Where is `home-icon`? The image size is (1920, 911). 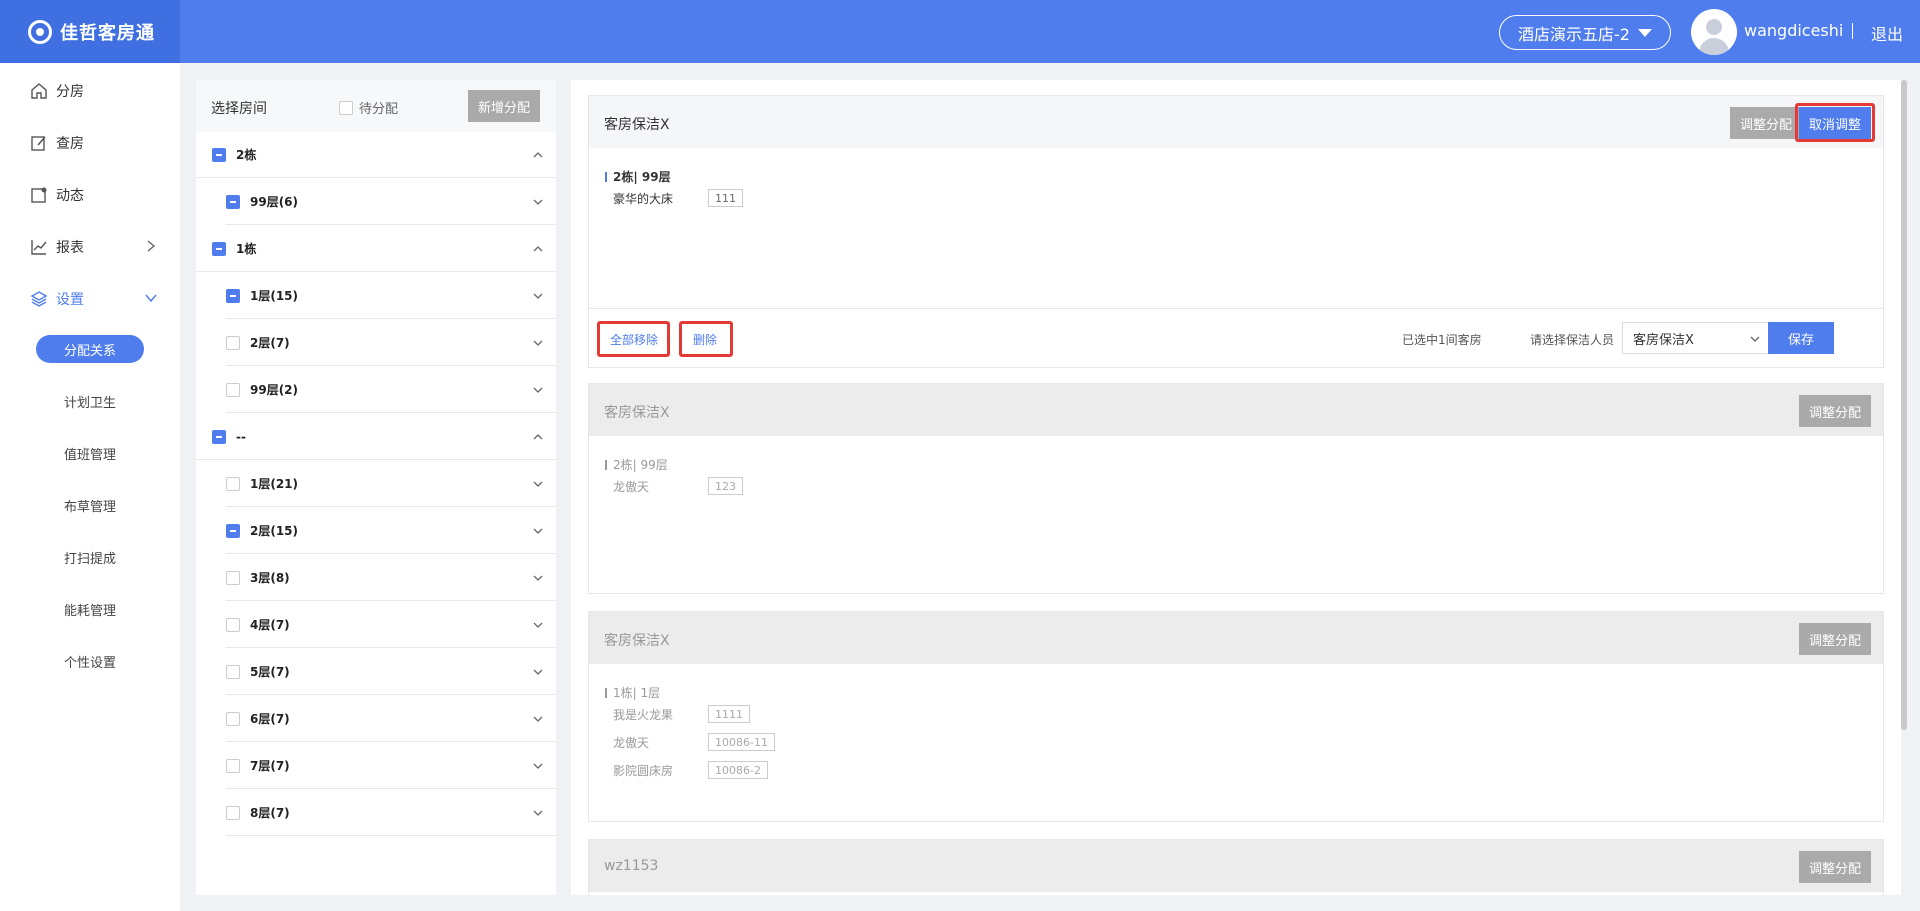 home-icon is located at coordinates (39, 91).